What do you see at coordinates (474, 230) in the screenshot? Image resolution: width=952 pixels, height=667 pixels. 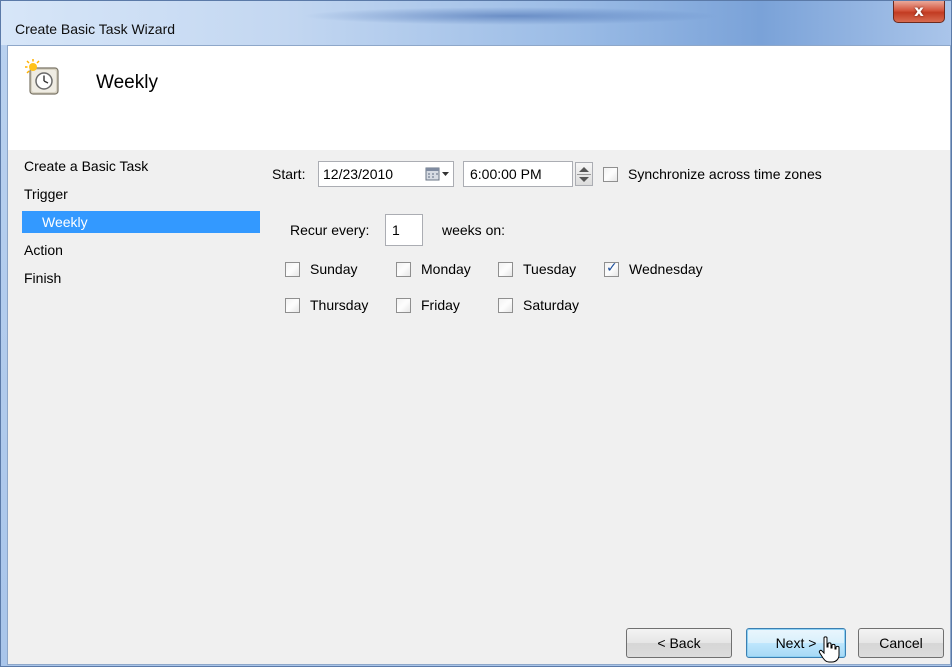 I see `weeks-on-label: weeks on:` at bounding box center [474, 230].